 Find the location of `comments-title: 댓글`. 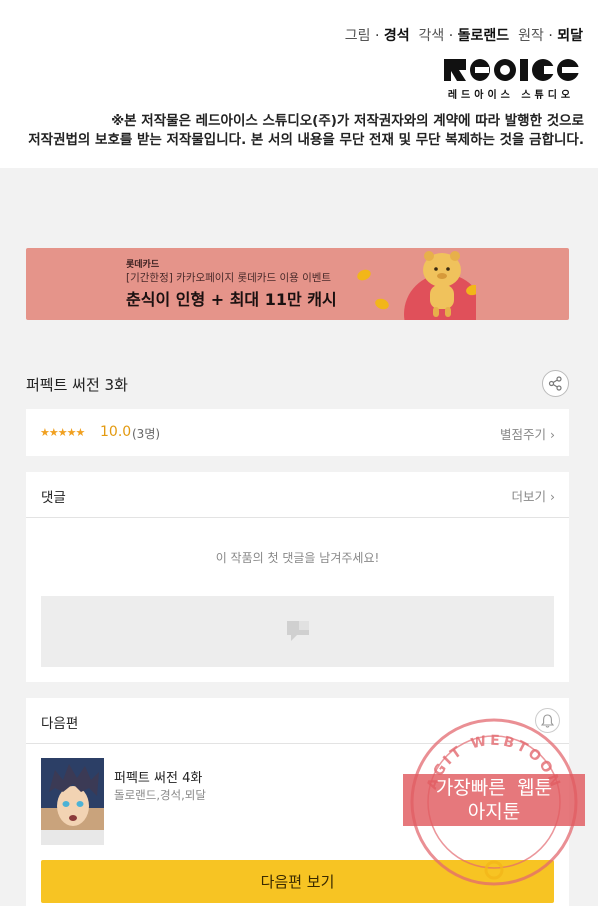

comments-title: 댓글 is located at coordinates (53, 498).